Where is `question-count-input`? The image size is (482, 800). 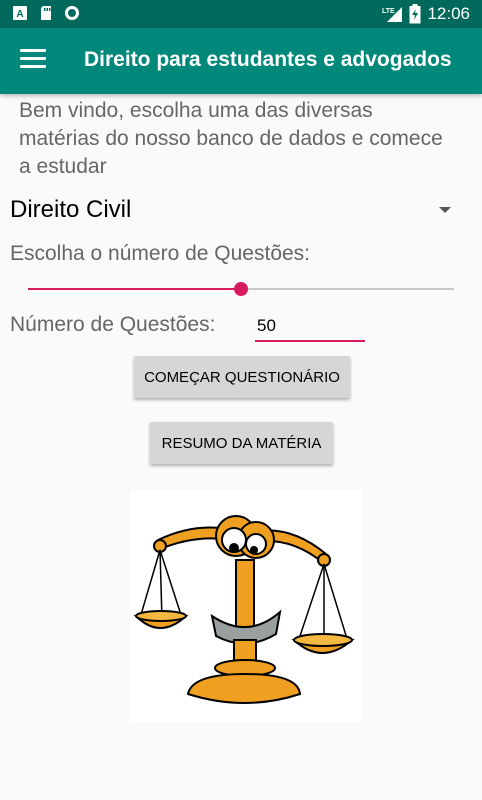 question-count-input is located at coordinates (310, 327).